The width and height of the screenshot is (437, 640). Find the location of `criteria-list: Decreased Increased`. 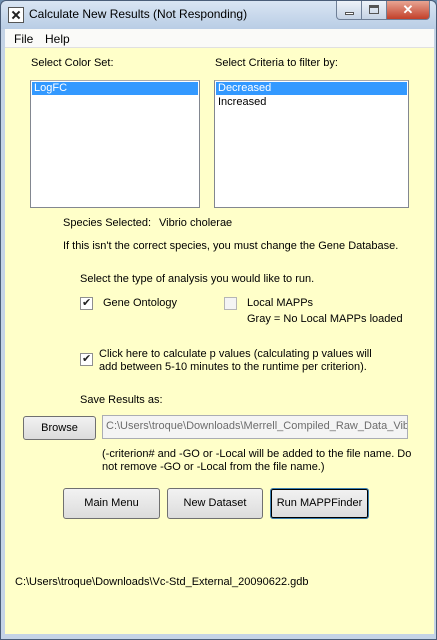

criteria-list: Decreased Increased is located at coordinates (311, 144).